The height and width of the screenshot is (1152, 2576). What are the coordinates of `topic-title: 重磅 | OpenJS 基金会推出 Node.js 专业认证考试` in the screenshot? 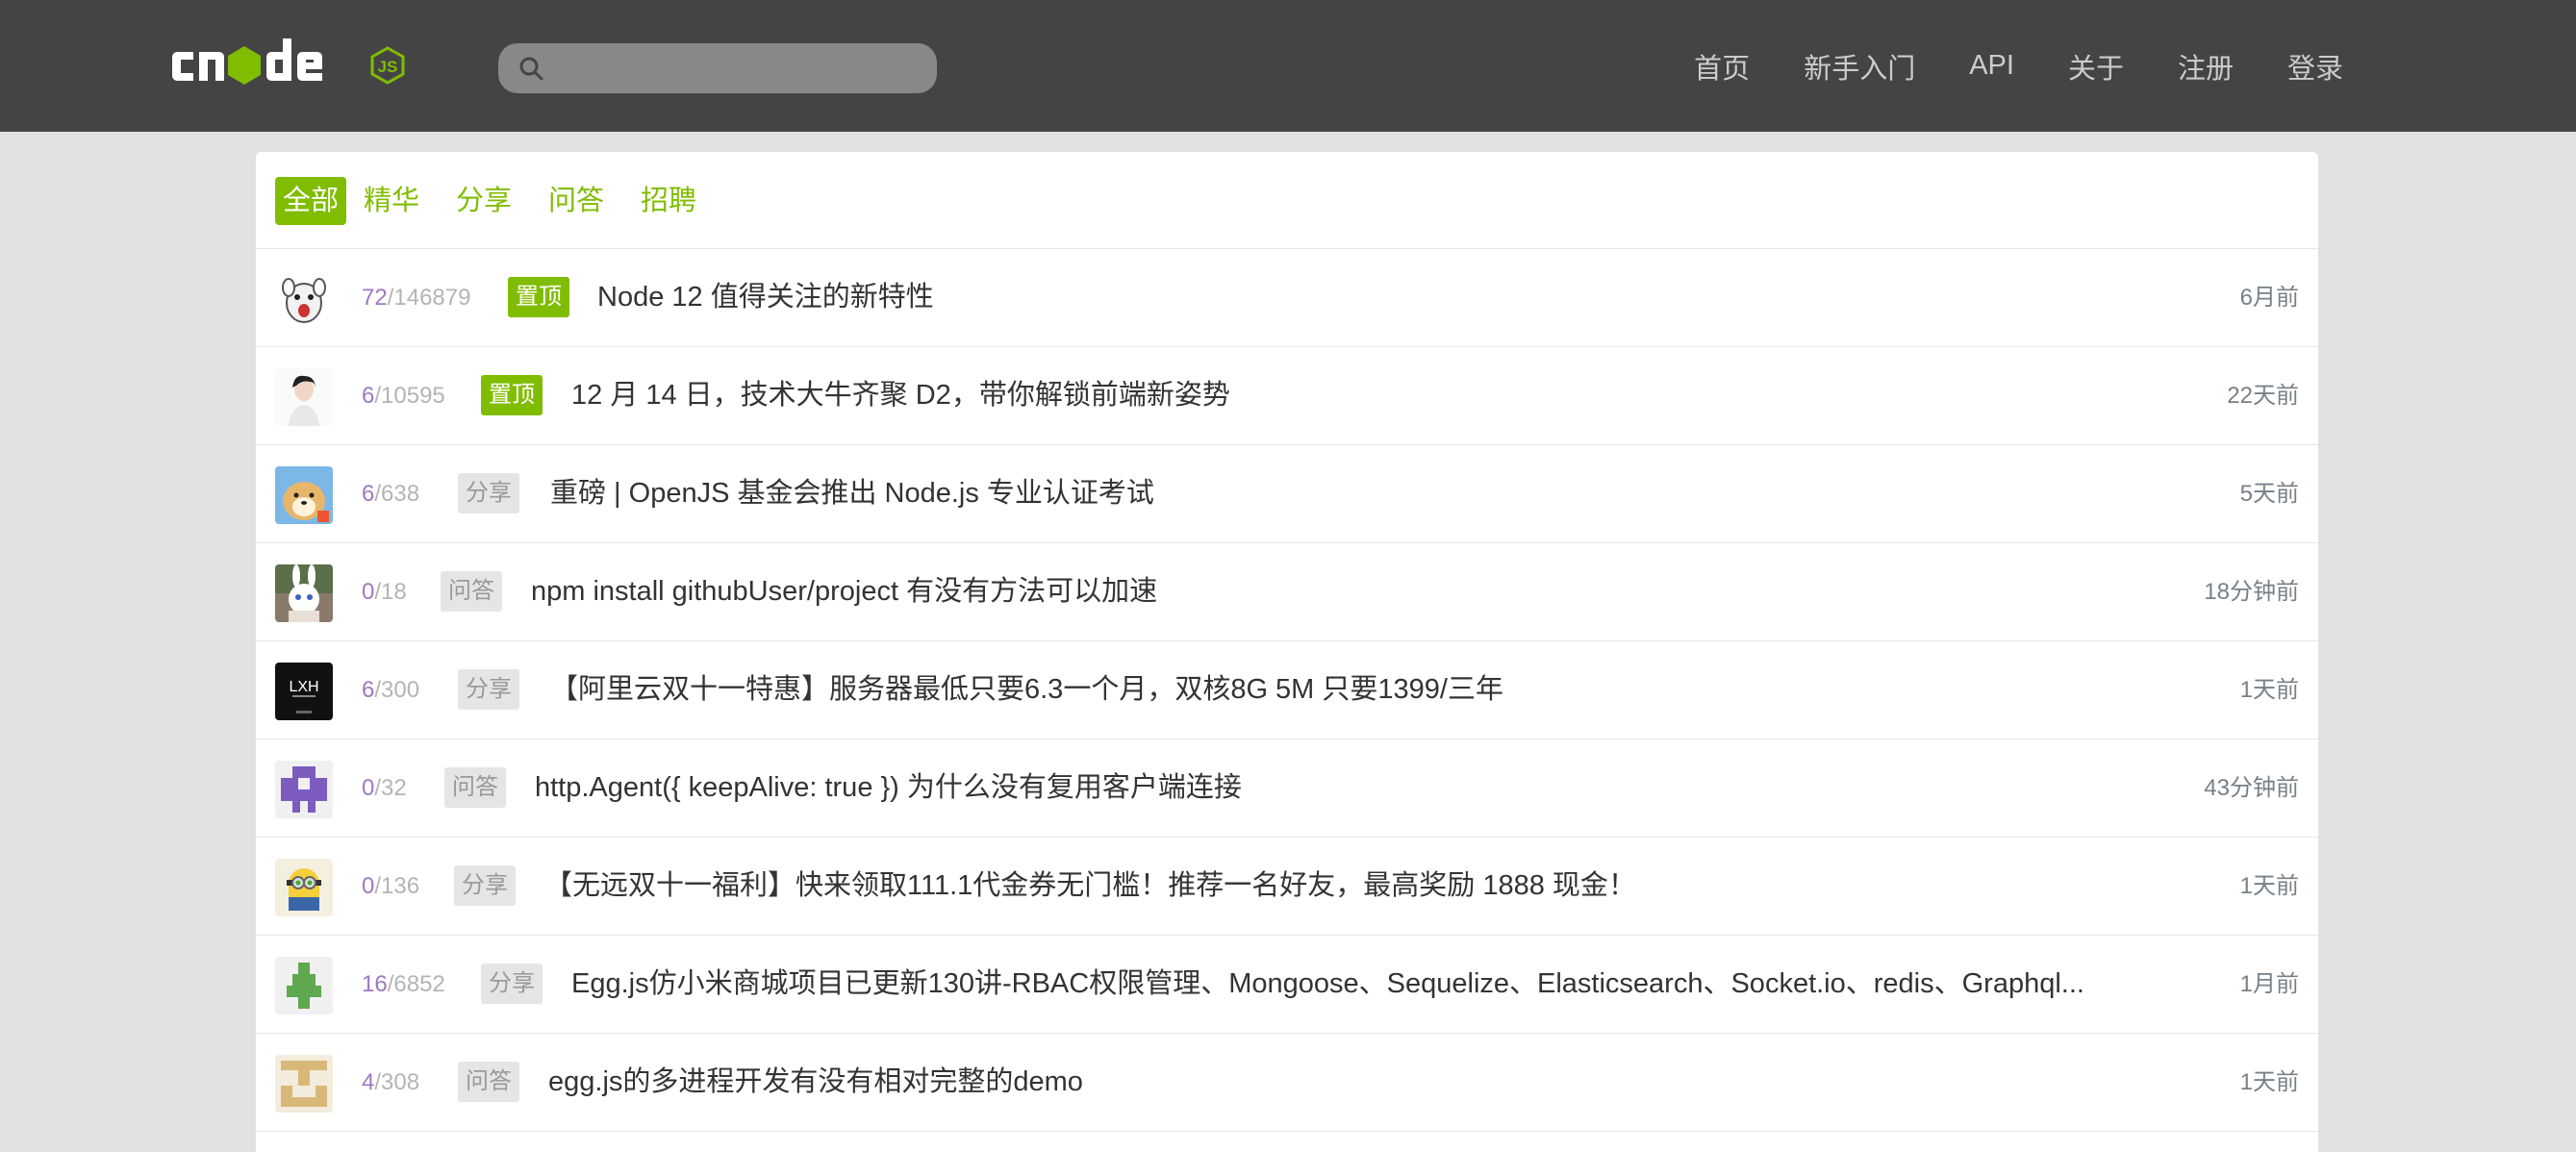 It's located at (852, 493).